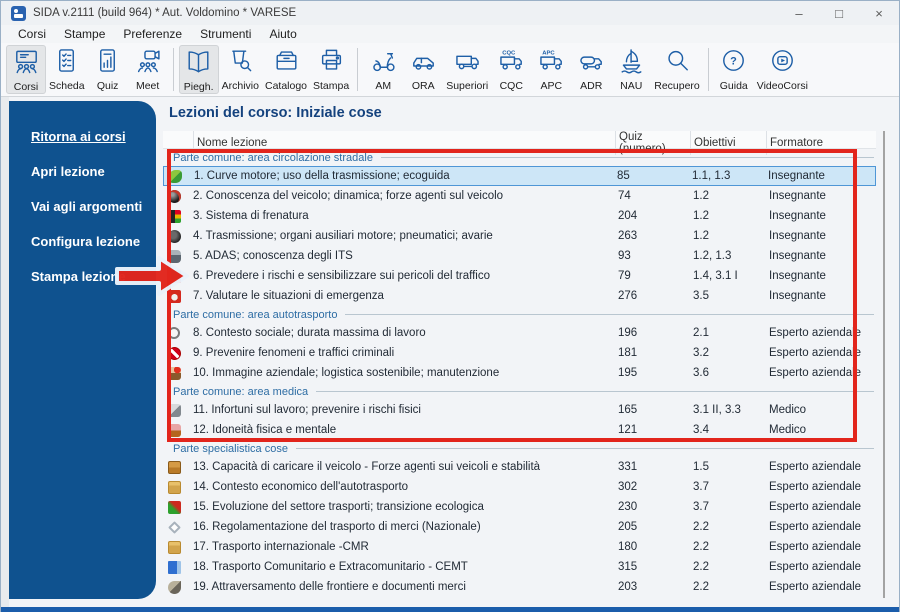 Image resolution: width=900 pixels, height=612 pixels. Describe the element at coordinates (511, 63) in the screenshot. I see `truck-cqc-icon: CQC` at that location.